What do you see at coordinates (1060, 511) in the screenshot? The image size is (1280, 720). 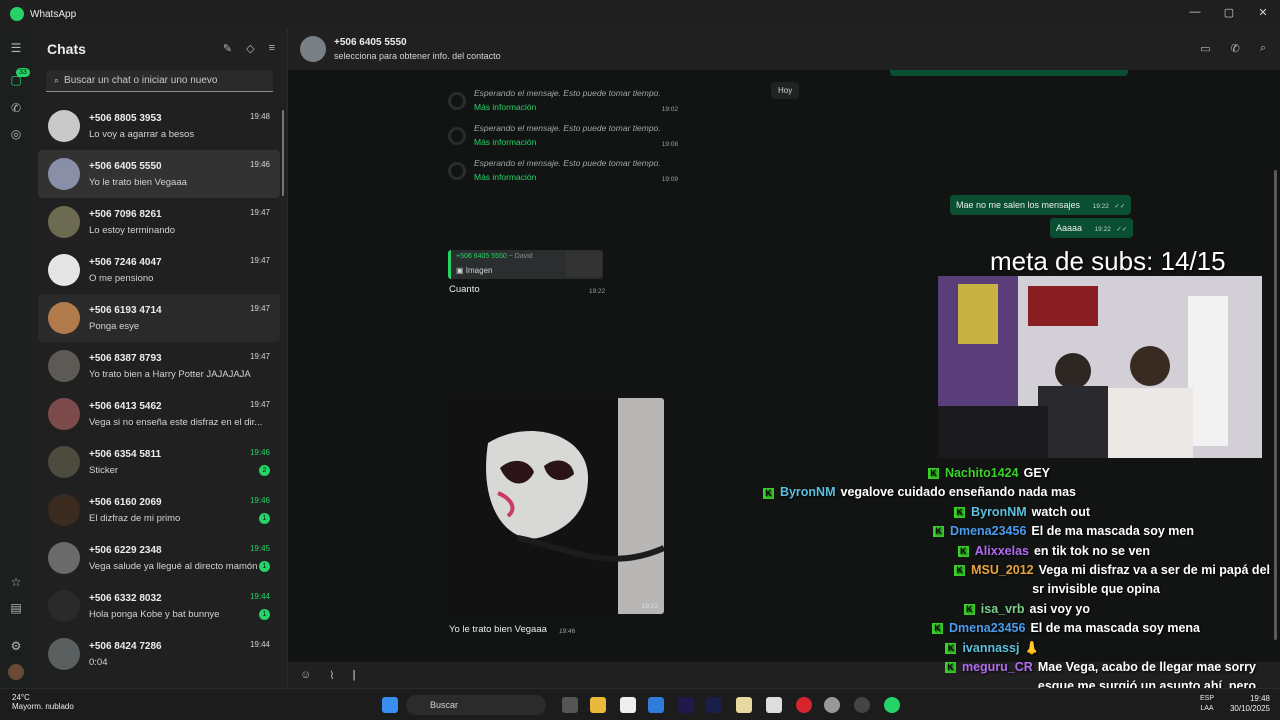 I see `chat-message: watch out` at bounding box center [1060, 511].